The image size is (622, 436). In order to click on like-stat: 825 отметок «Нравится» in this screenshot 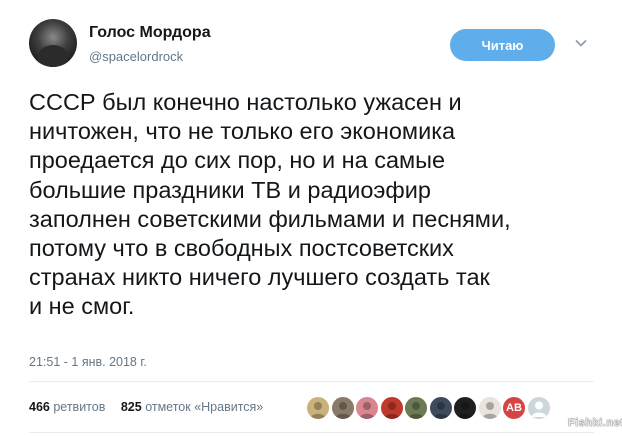, I will do `click(192, 407)`.